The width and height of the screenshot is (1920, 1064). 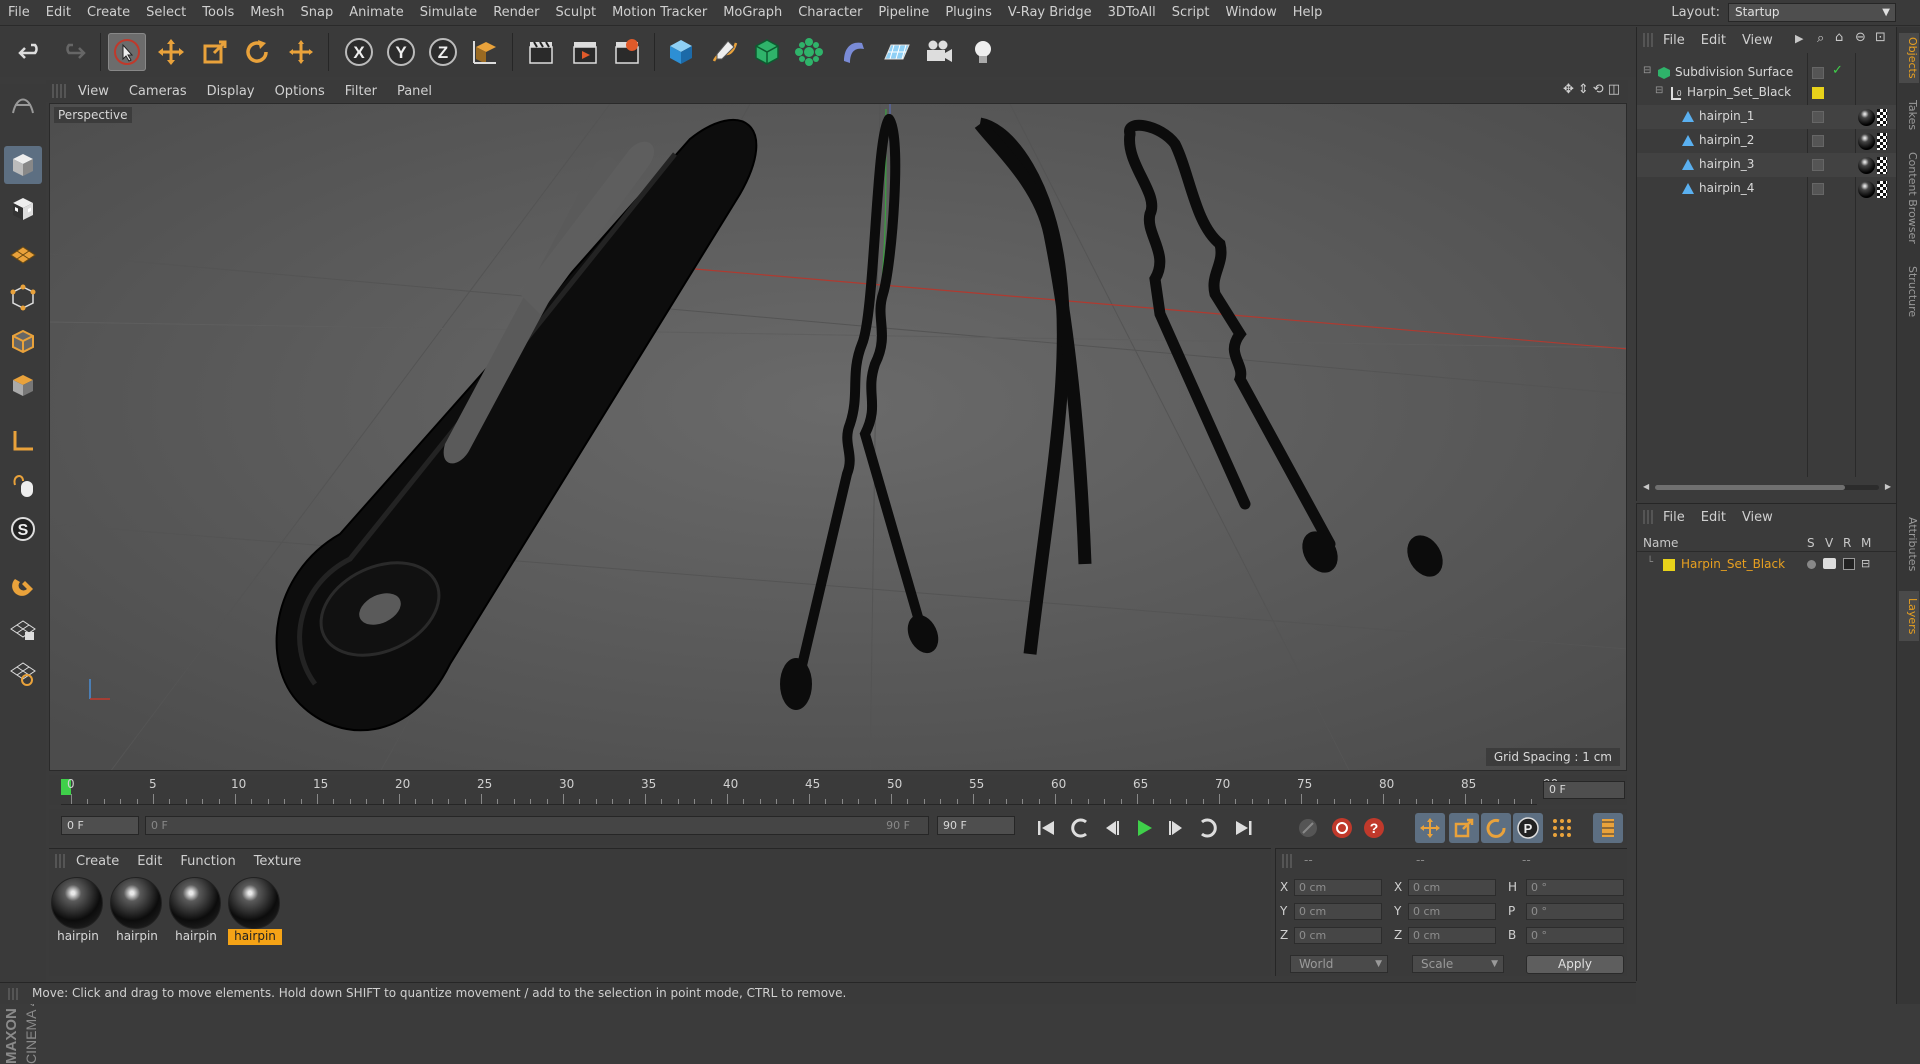 I want to click on chevron-right-icon: ▶, so click(x=1799, y=38).